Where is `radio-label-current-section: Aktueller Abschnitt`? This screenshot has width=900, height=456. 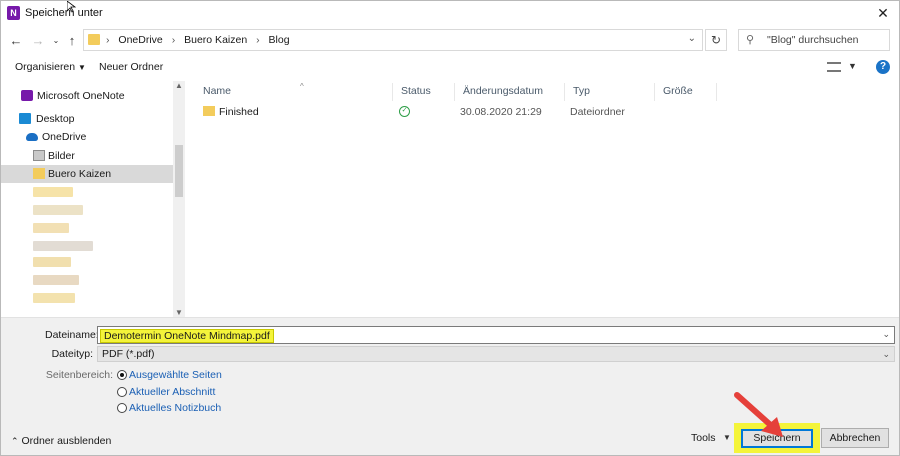 radio-label-current-section: Aktueller Abschnitt is located at coordinates (172, 392).